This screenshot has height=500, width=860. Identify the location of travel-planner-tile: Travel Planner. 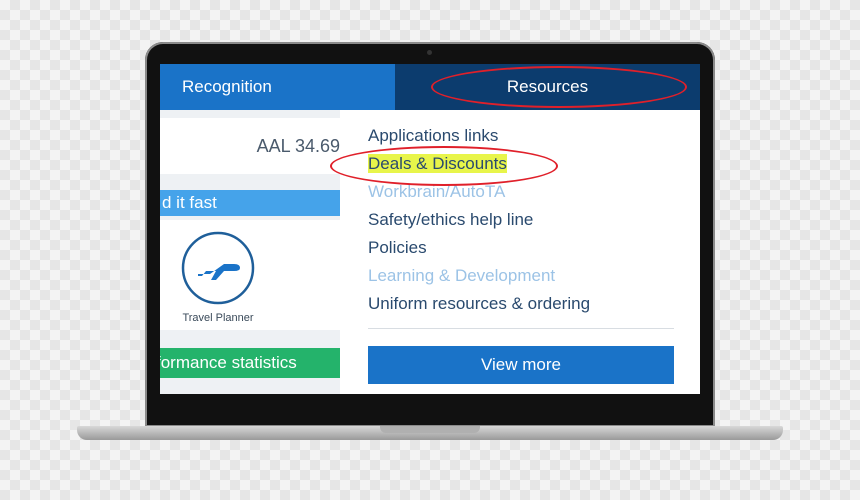
(250, 275).